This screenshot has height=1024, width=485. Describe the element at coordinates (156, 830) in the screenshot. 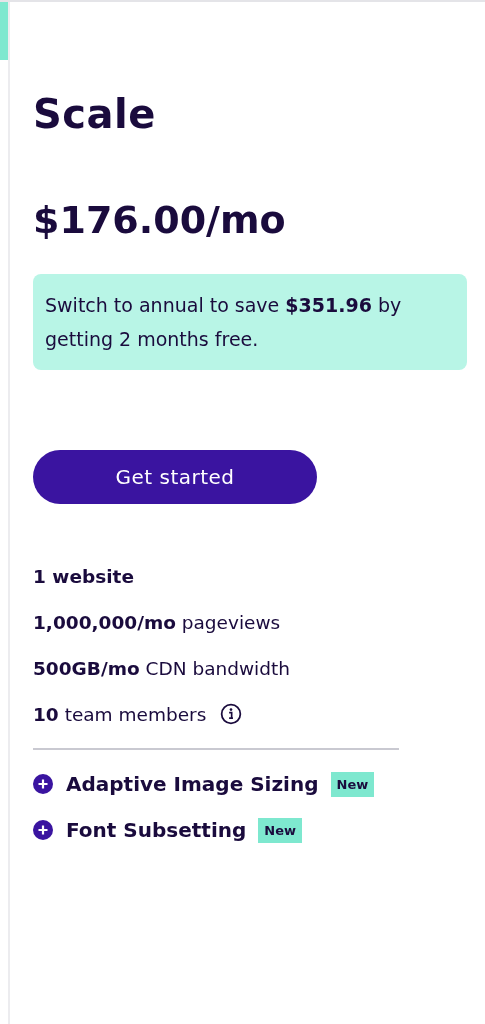

I see `addon-name: Font Subsetting` at that location.